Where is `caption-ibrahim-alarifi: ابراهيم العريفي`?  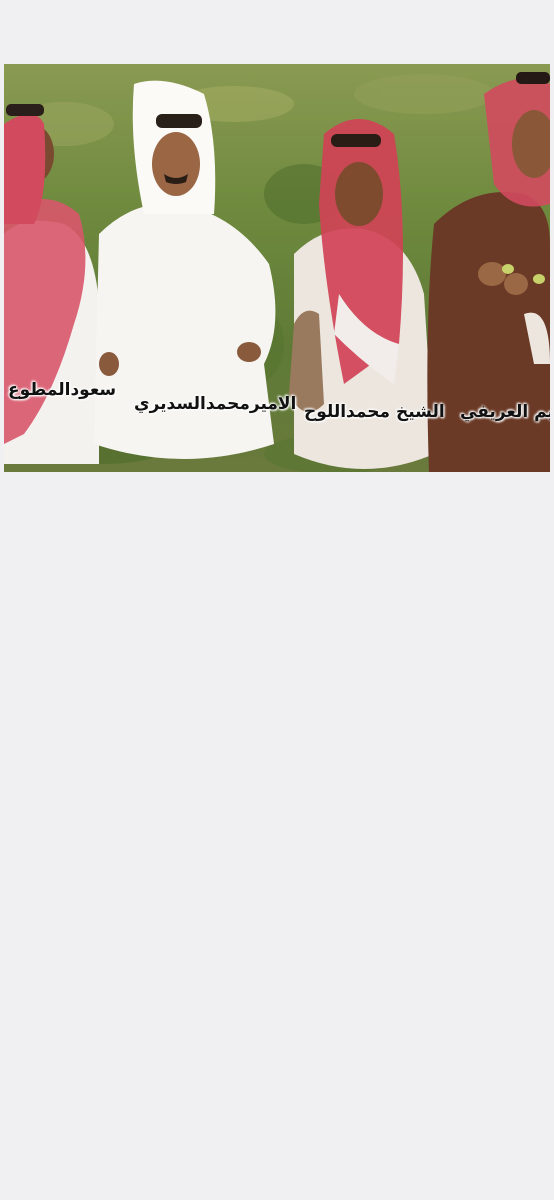 caption-ibrahim-alarifi: ابراهيم العريفي is located at coordinates (505, 412).